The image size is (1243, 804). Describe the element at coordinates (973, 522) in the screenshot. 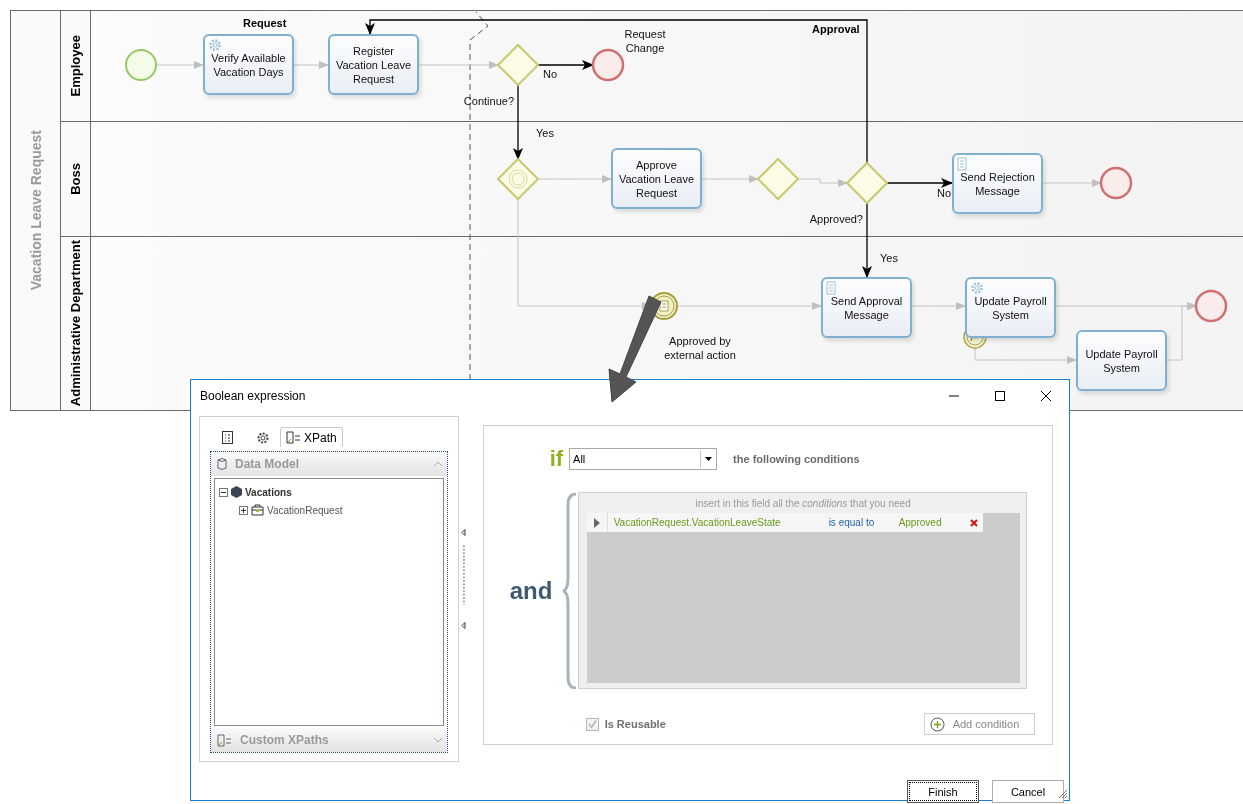

I see `delete-icon` at that location.